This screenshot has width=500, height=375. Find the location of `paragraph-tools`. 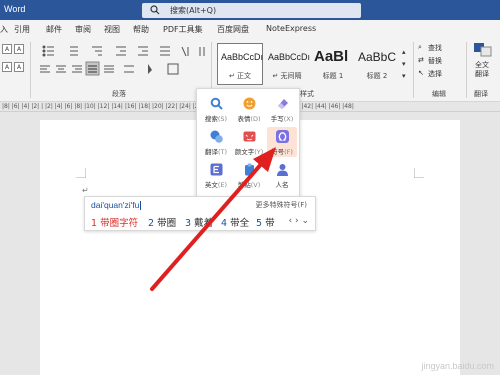

paragraph-tools is located at coordinates (140, 61).